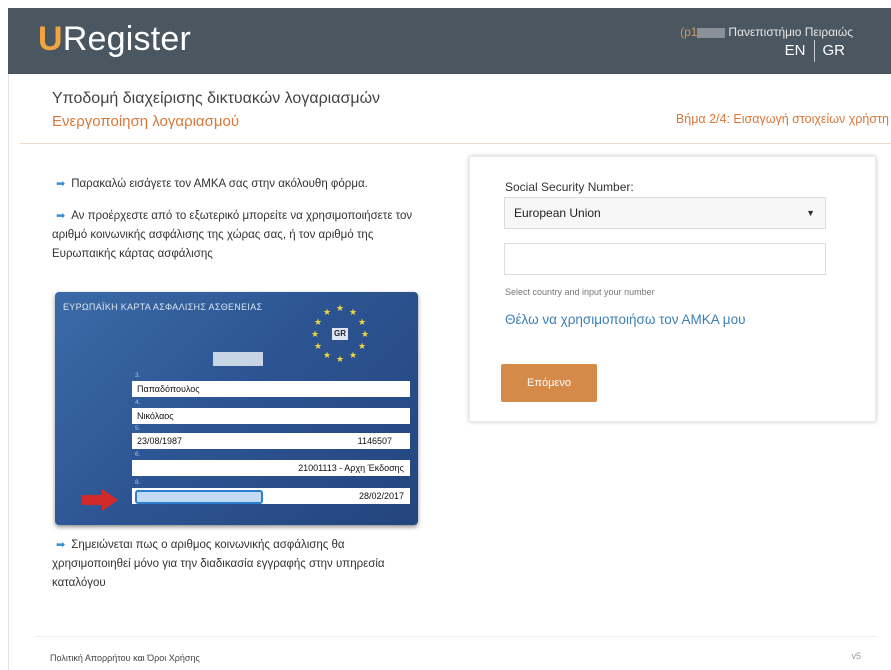 This screenshot has height=670, width=891. I want to click on language-switcher: EN GR, so click(815, 51).